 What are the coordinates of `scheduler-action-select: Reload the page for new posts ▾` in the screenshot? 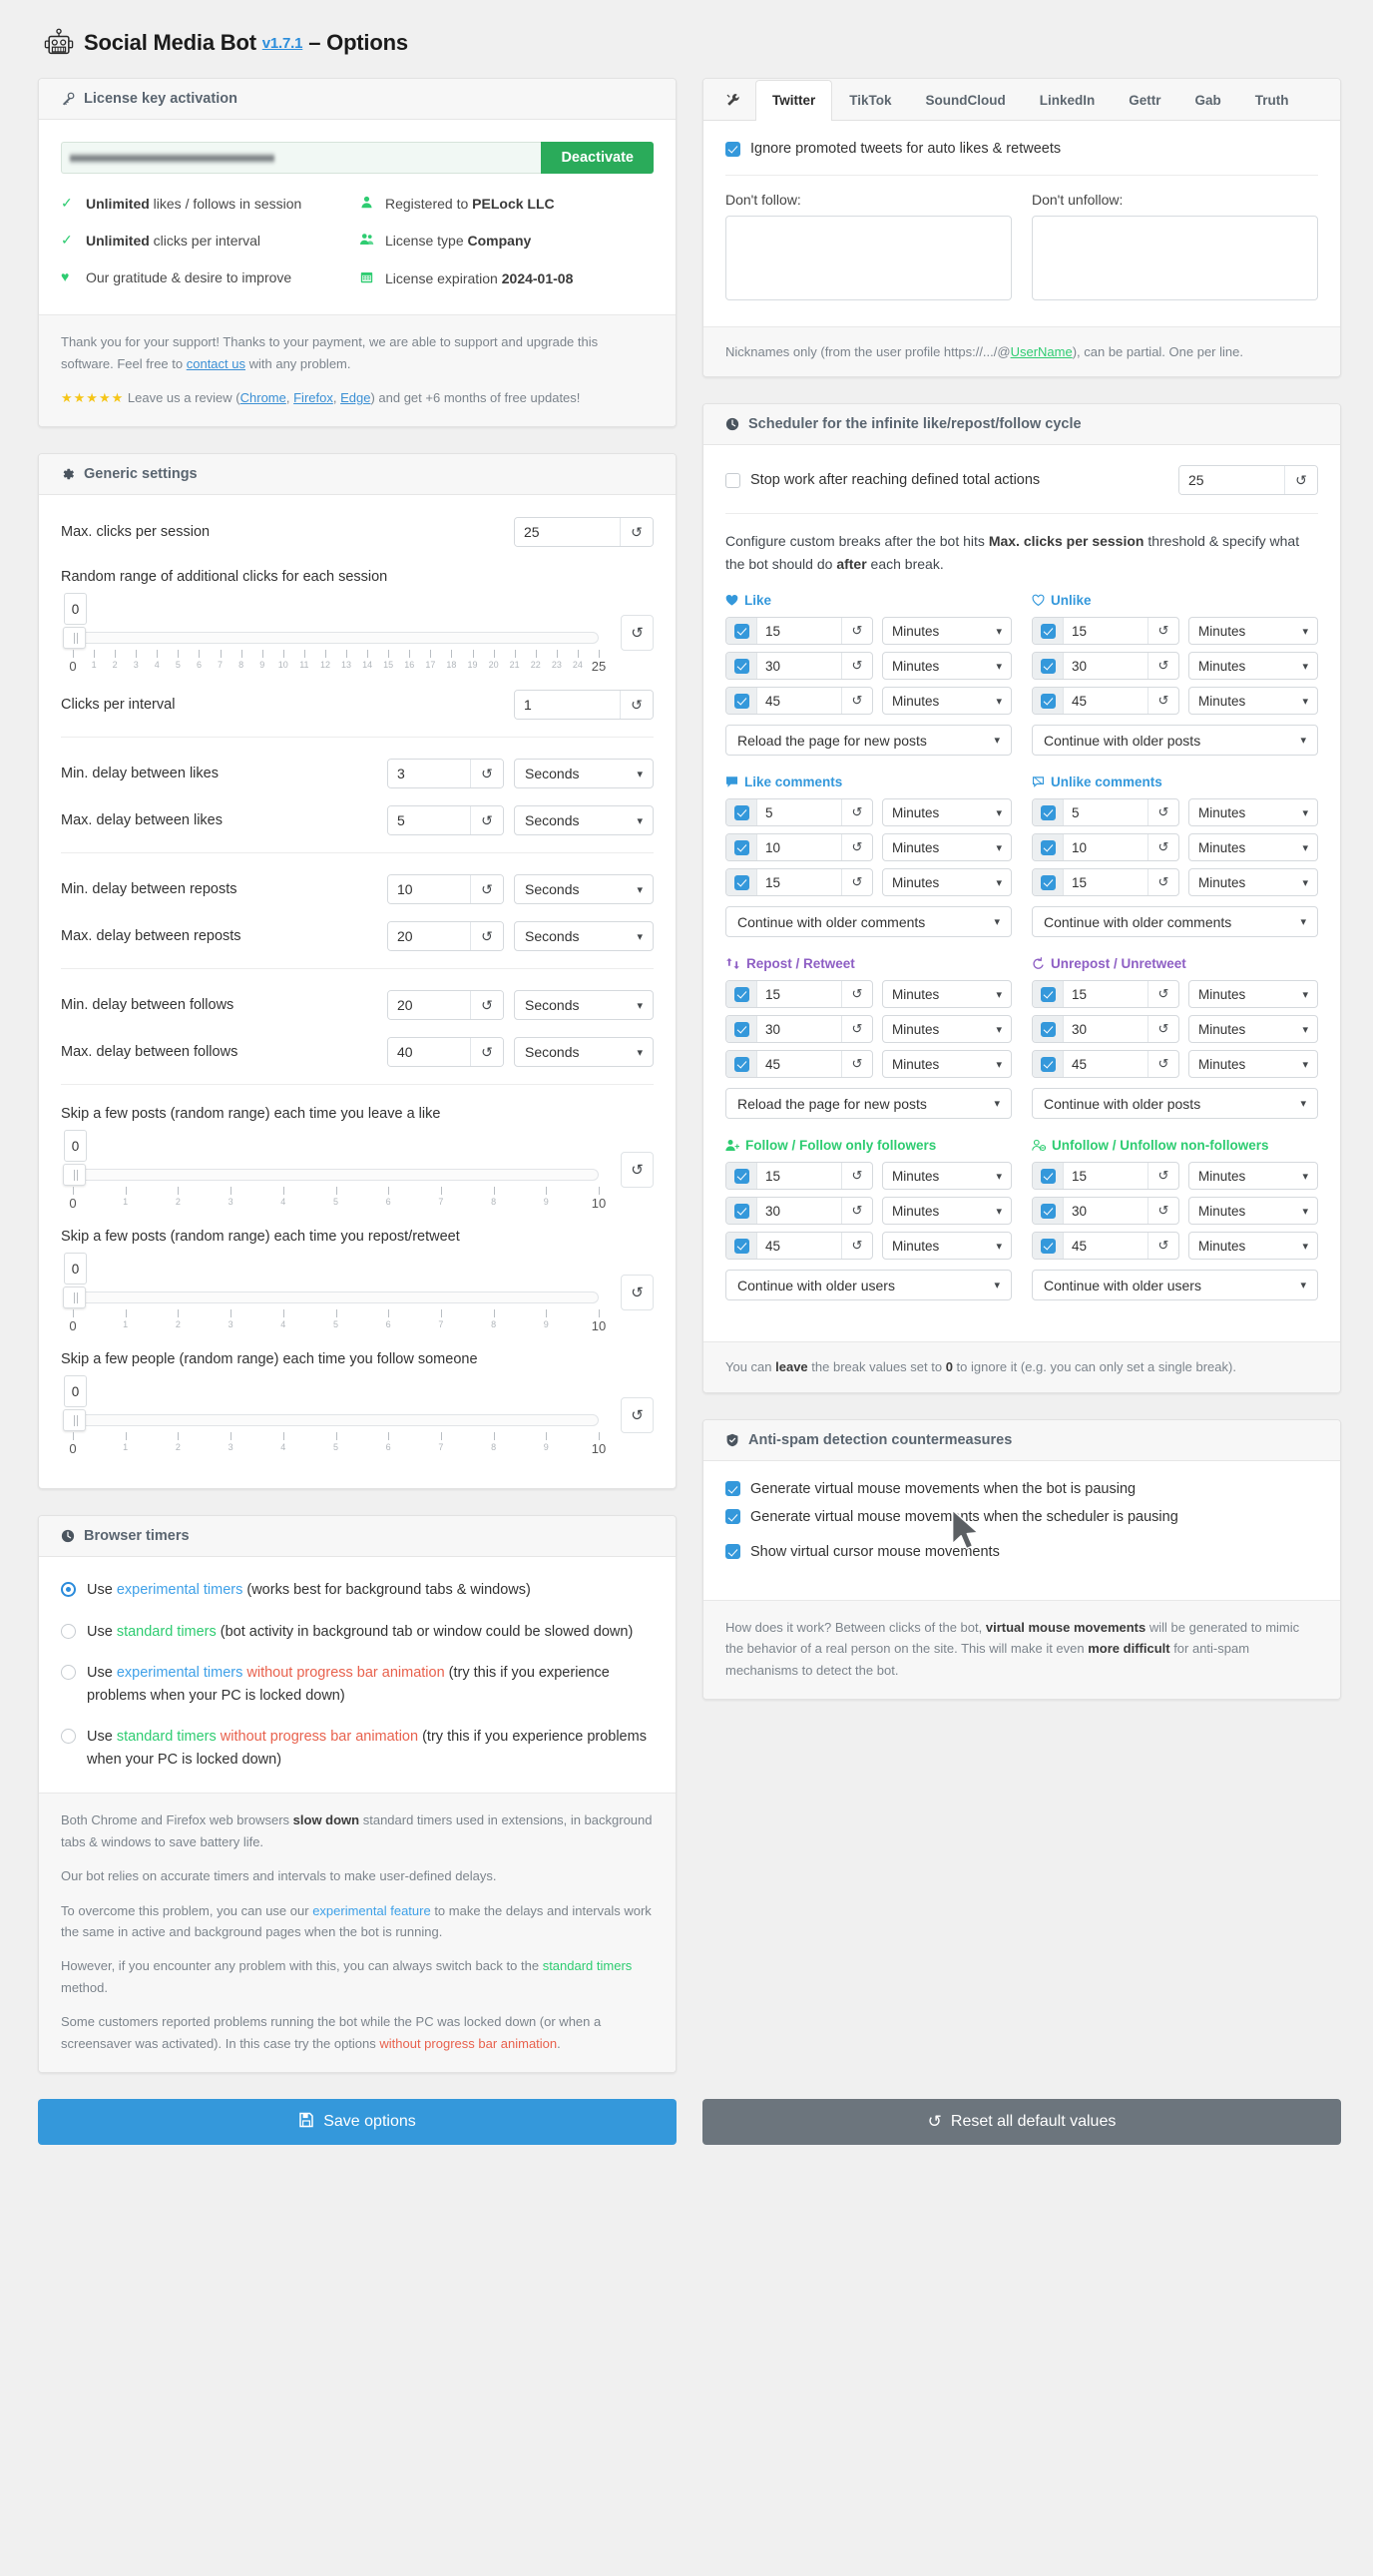 It's located at (868, 1104).